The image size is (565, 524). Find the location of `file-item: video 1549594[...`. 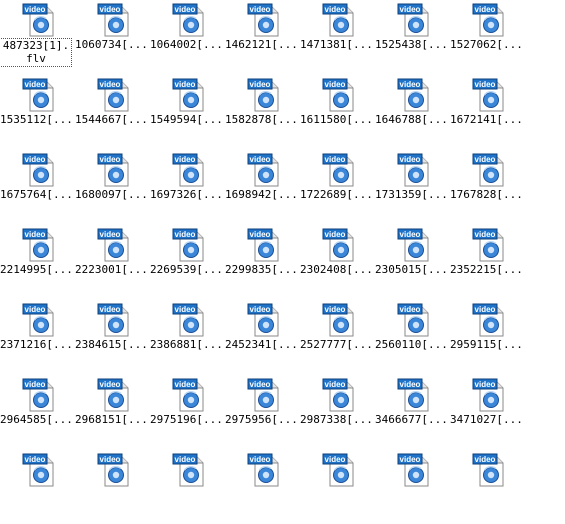

file-item: video 1549594[... is located at coordinates (186, 113).